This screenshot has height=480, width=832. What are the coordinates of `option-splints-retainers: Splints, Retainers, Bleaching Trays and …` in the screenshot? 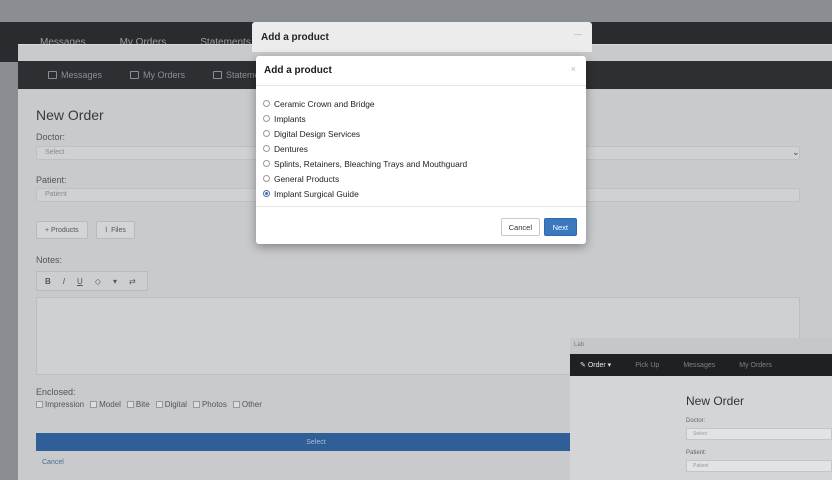 It's located at (365, 163).